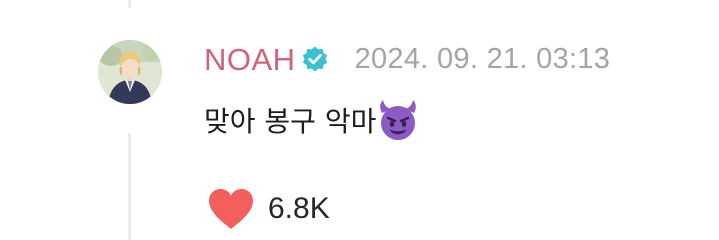  What do you see at coordinates (290, 121) in the screenshot?
I see `comment-text: 맞아 봉구 악마` at bounding box center [290, 121].